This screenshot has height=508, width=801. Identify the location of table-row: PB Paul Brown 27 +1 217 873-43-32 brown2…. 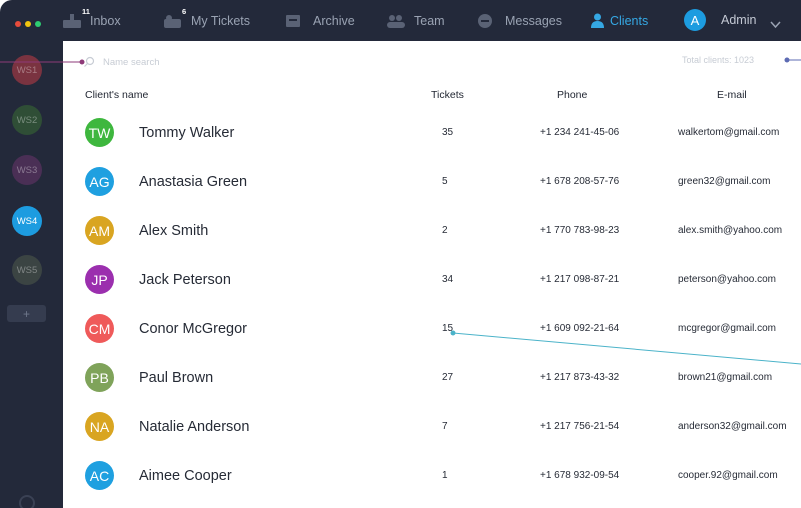
(400, 387).